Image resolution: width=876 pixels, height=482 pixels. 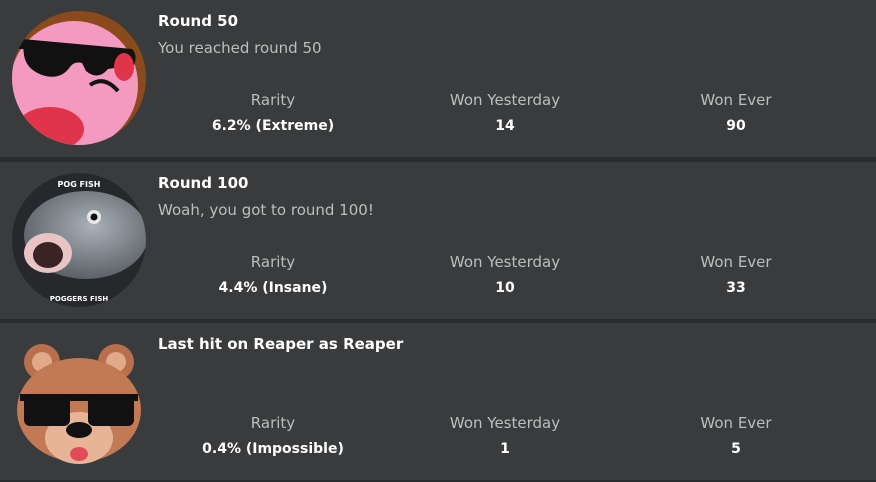 What do you see at coordinates (736, 449) in the screenshot?
I see `won-ever-value: 5` at bounding box center [736, 449].